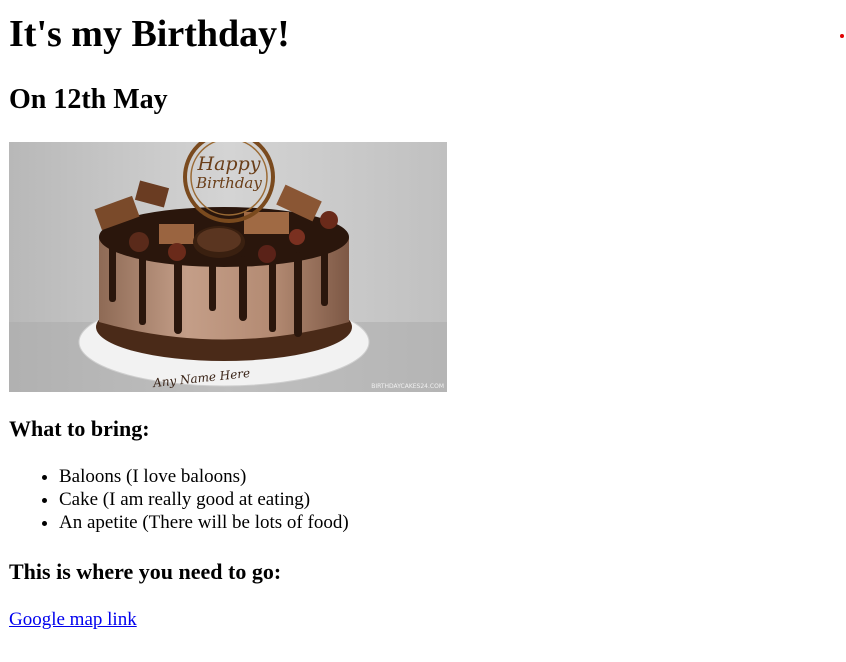 Image resolution: width=846 pixels, height=662 pixels. What do you see at coordinates (407, 386) in the screenshot?
I see `image-watermark: BIRTHDAYCAKES24.COM` at bounding box center [407, 386].